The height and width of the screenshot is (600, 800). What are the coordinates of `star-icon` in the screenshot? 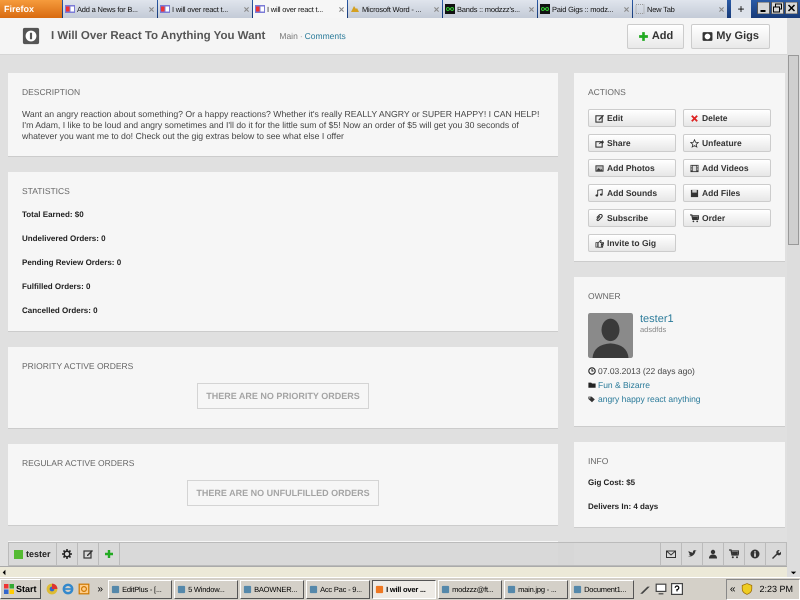 It's located at (694, 143).